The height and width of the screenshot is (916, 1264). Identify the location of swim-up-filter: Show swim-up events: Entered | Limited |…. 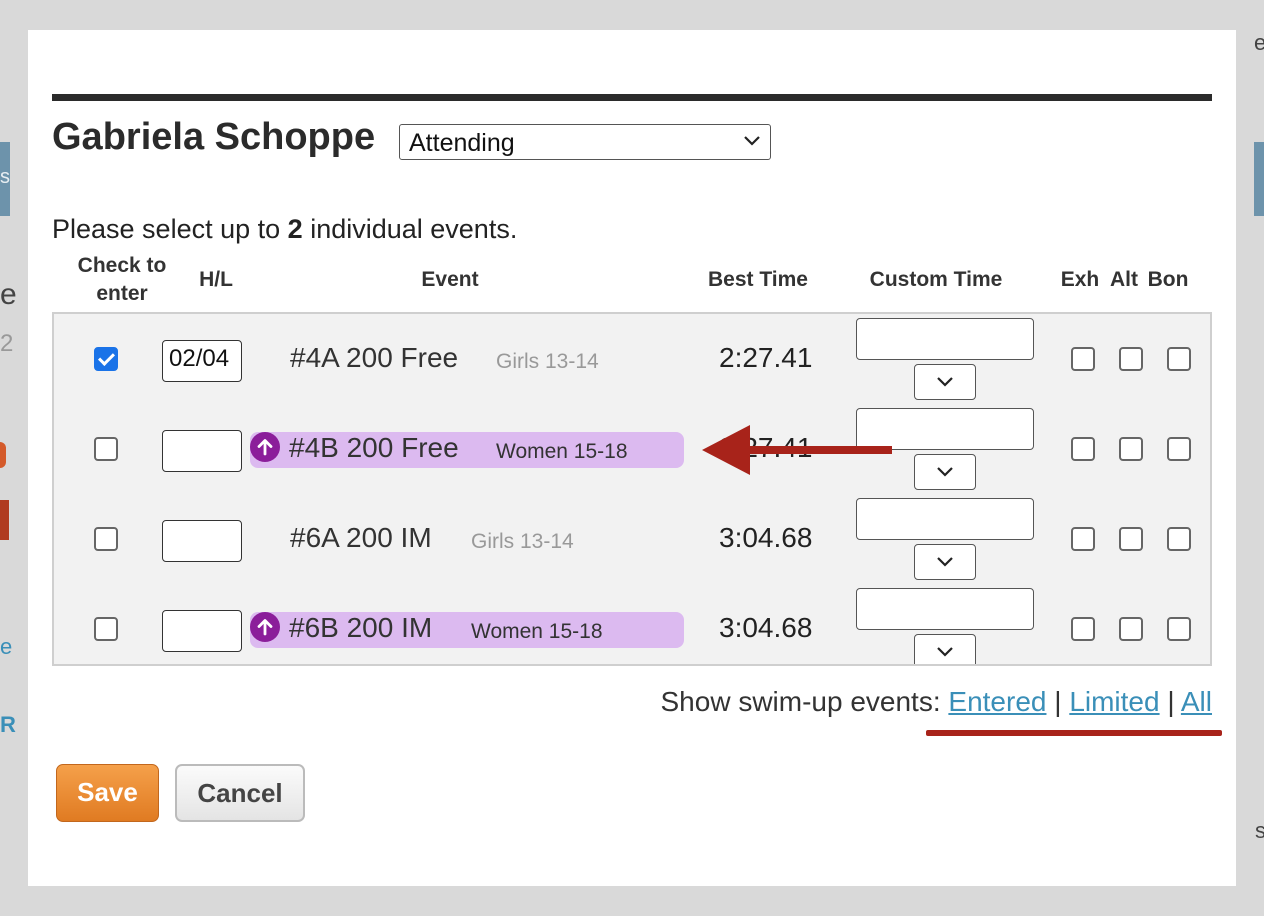
(937, 702).